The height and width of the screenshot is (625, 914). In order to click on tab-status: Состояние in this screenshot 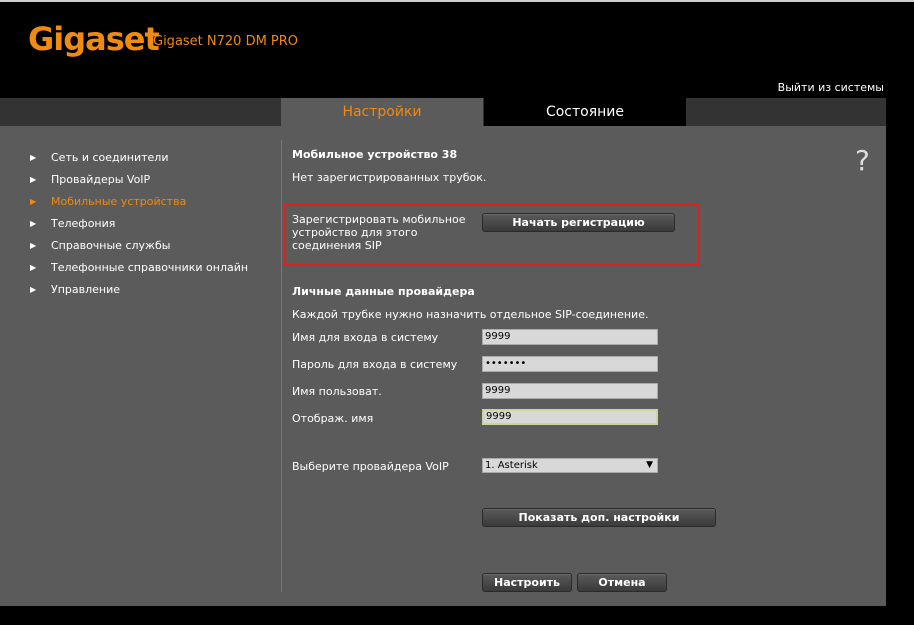, I will do `click(585, 112)`.